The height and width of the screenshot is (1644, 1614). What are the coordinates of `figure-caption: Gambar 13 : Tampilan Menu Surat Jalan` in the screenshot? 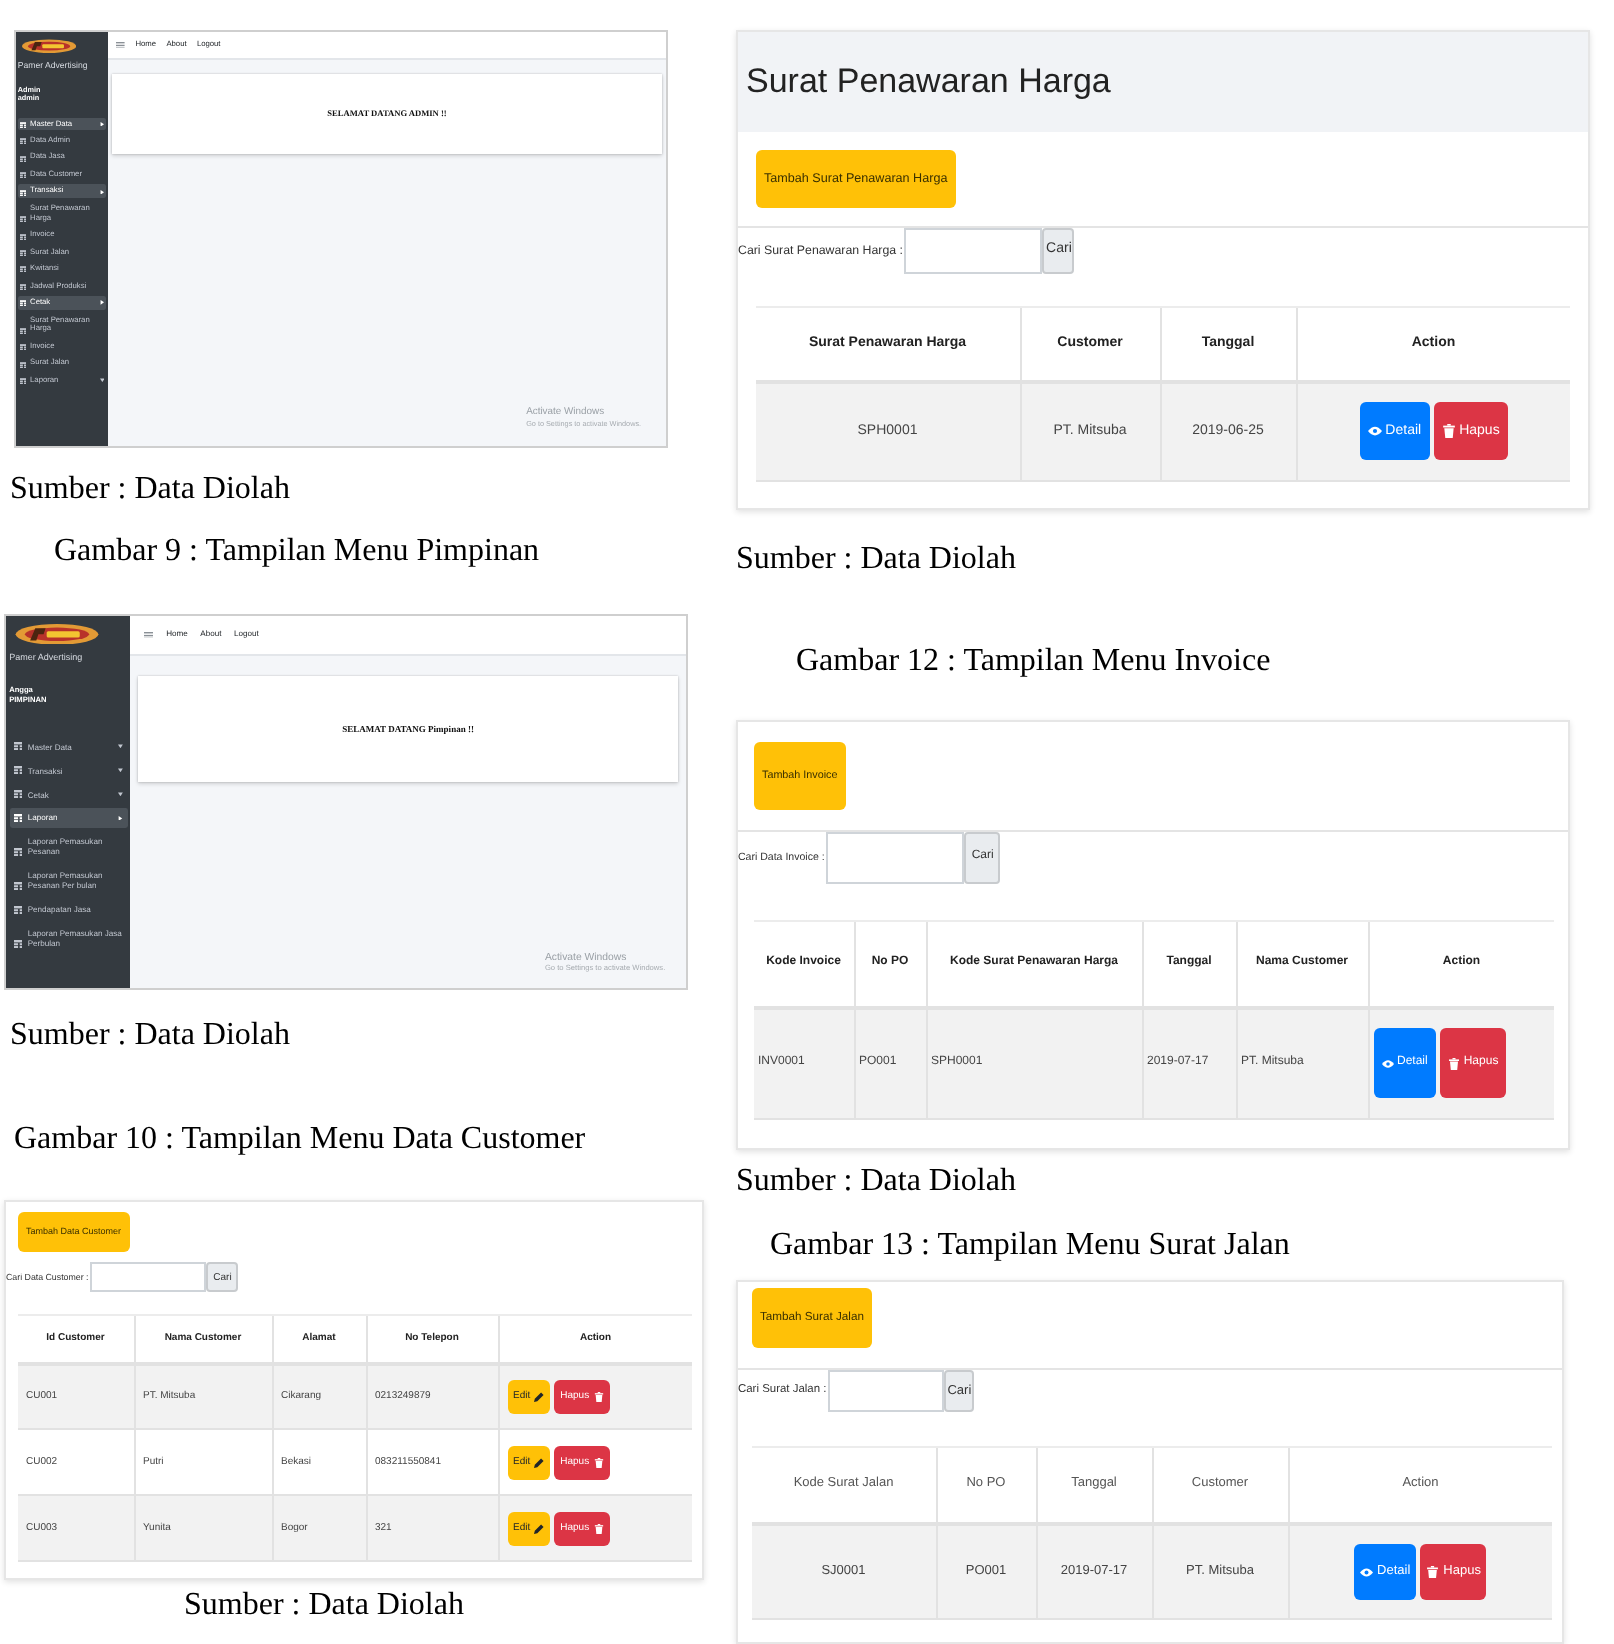 It's located at (1030, 1246).